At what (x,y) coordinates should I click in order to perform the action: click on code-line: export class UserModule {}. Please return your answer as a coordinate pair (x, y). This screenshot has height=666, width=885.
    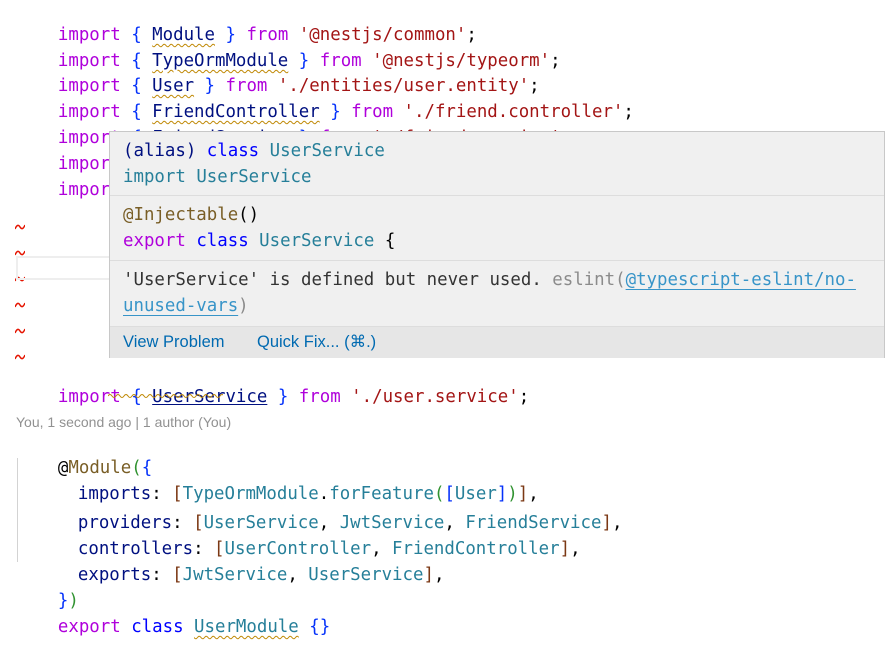
    Looking at the image, I should click on (173, 612).